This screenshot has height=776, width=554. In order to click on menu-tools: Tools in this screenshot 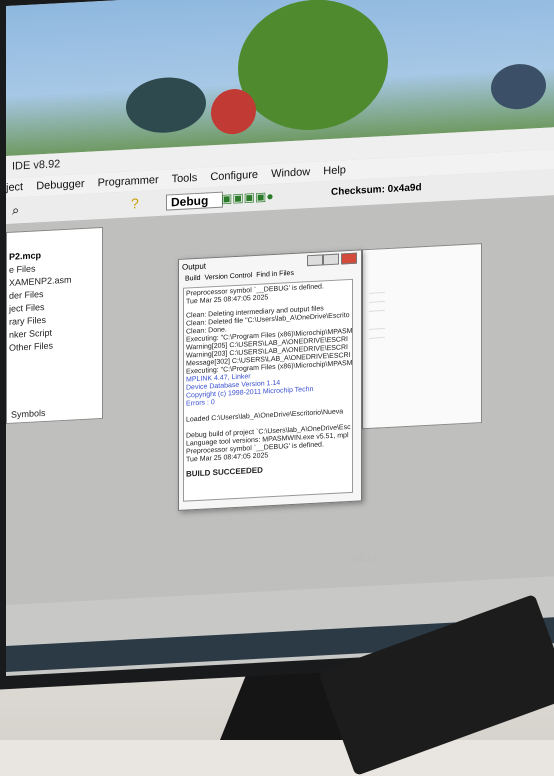, I will do `click(185, 178)`.